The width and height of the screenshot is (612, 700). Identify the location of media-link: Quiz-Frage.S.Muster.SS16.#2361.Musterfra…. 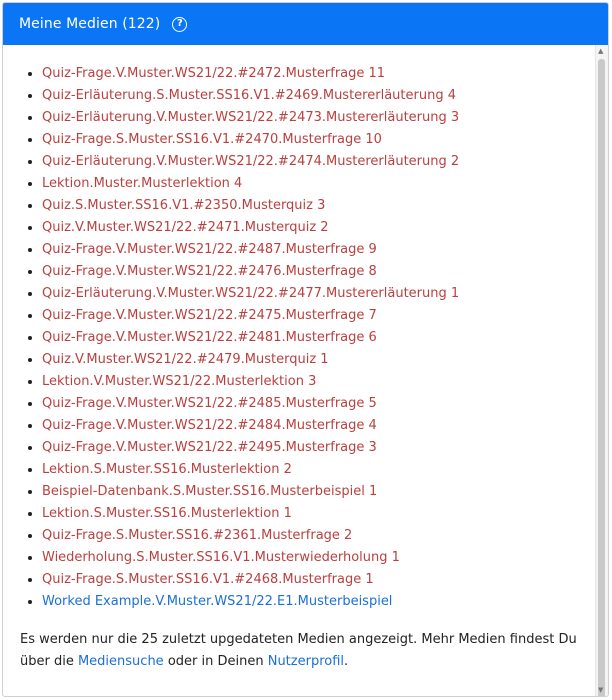
(197, 535).